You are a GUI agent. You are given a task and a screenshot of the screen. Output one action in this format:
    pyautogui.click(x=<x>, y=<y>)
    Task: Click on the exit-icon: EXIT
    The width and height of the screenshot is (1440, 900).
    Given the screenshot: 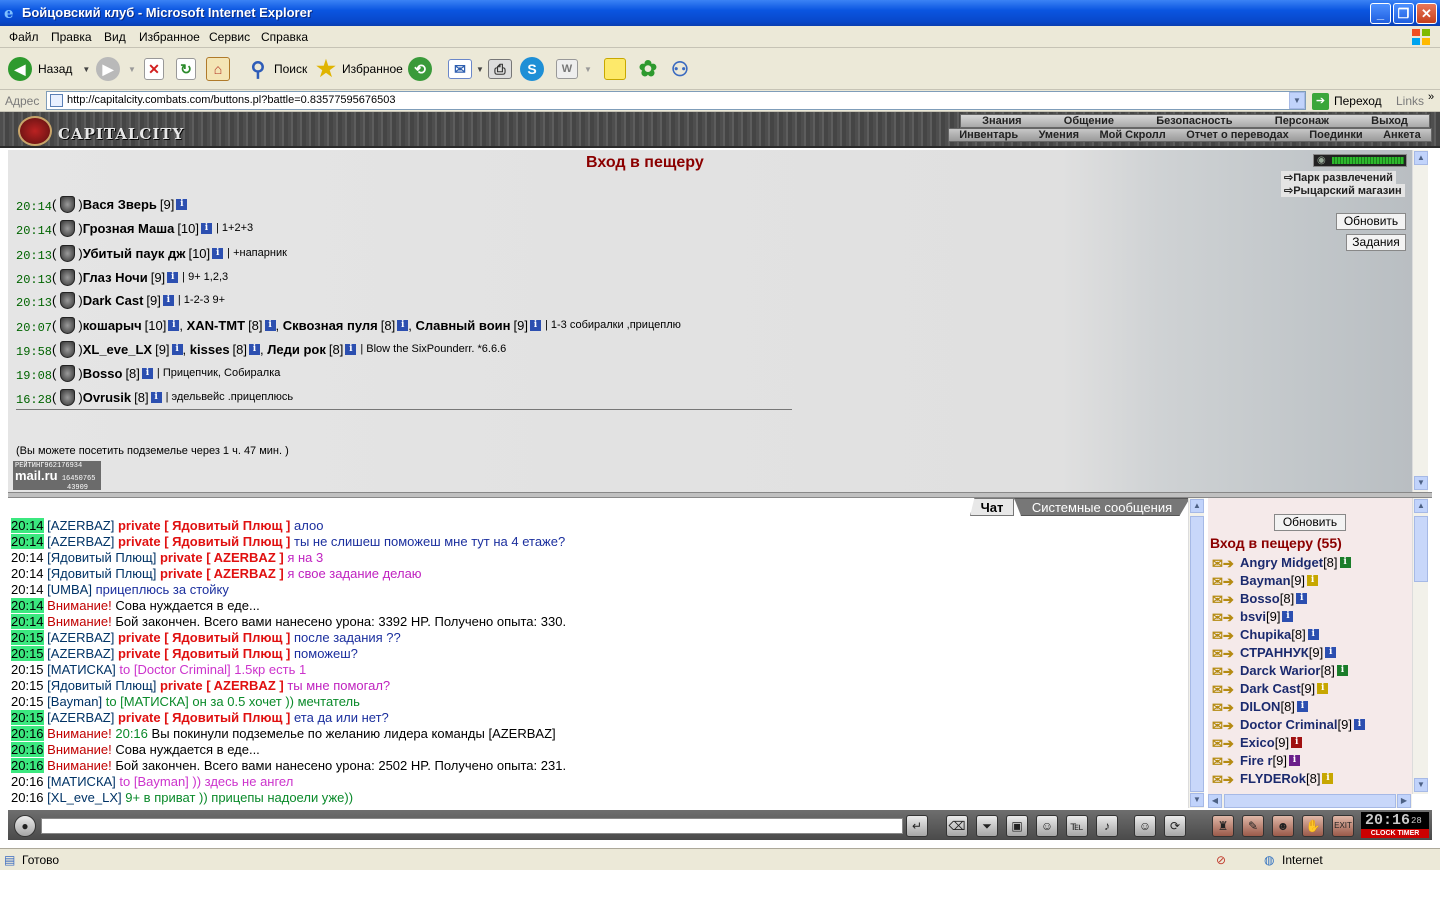 What is the action you would take?
    pyautogui.click(x=1343, y=826)
    